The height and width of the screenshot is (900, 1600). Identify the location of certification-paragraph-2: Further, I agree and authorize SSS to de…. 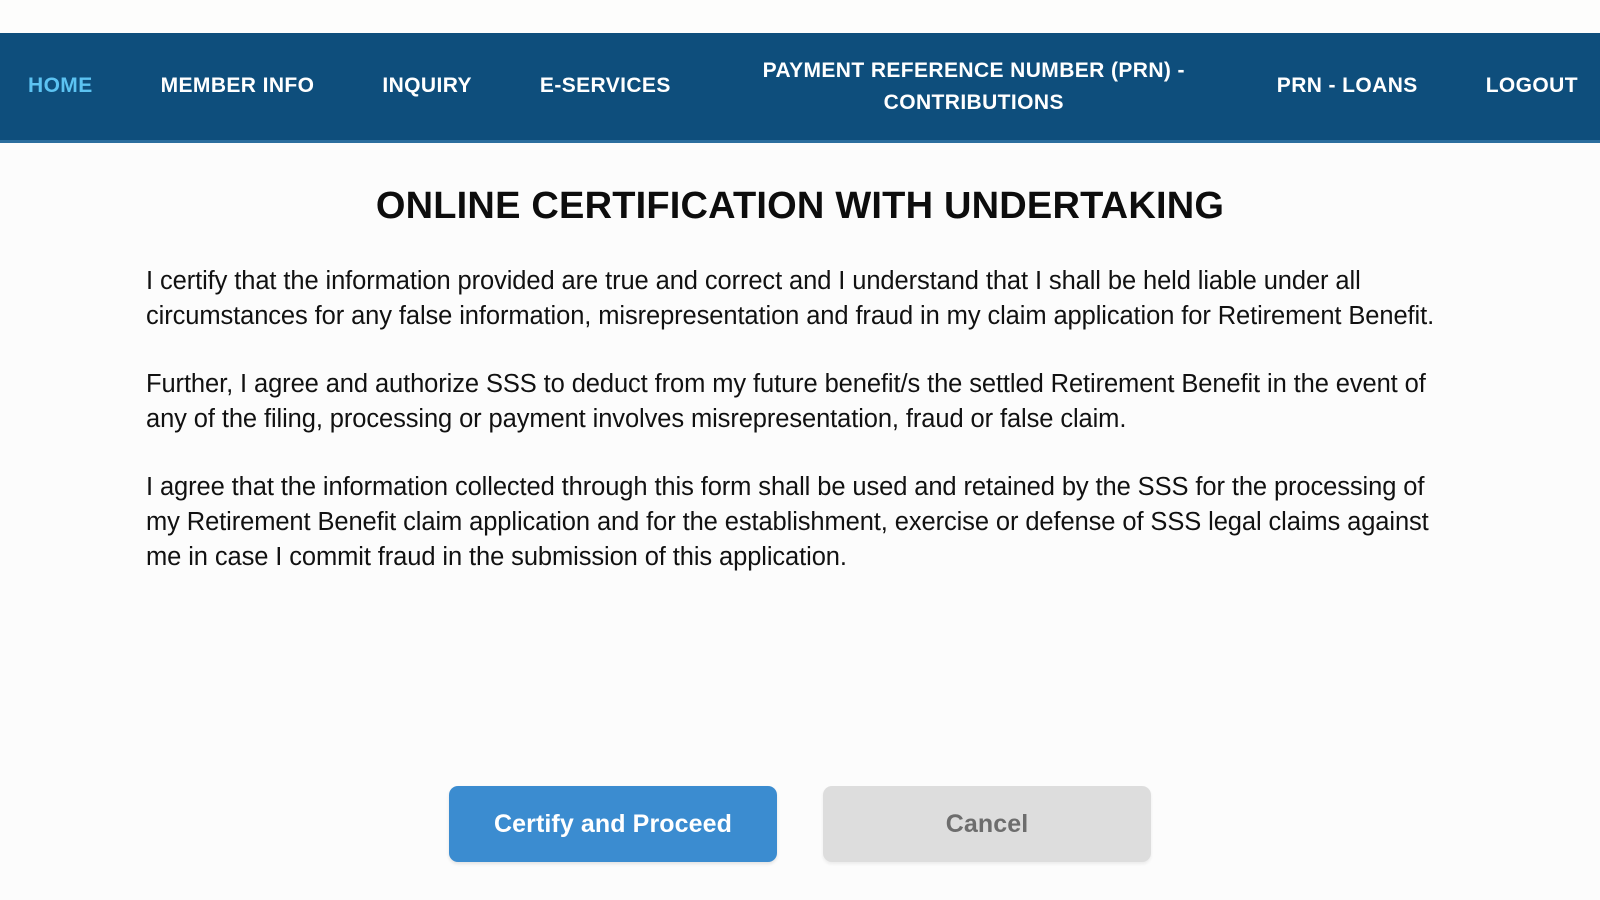
(786, 401).